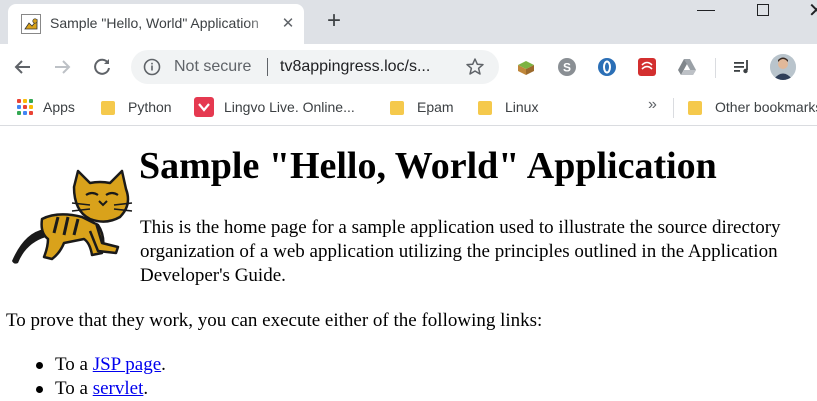 The height and width of the screenshot is (401, 817). I want to click on bookmark-apps: Apps, so click(46, 107).